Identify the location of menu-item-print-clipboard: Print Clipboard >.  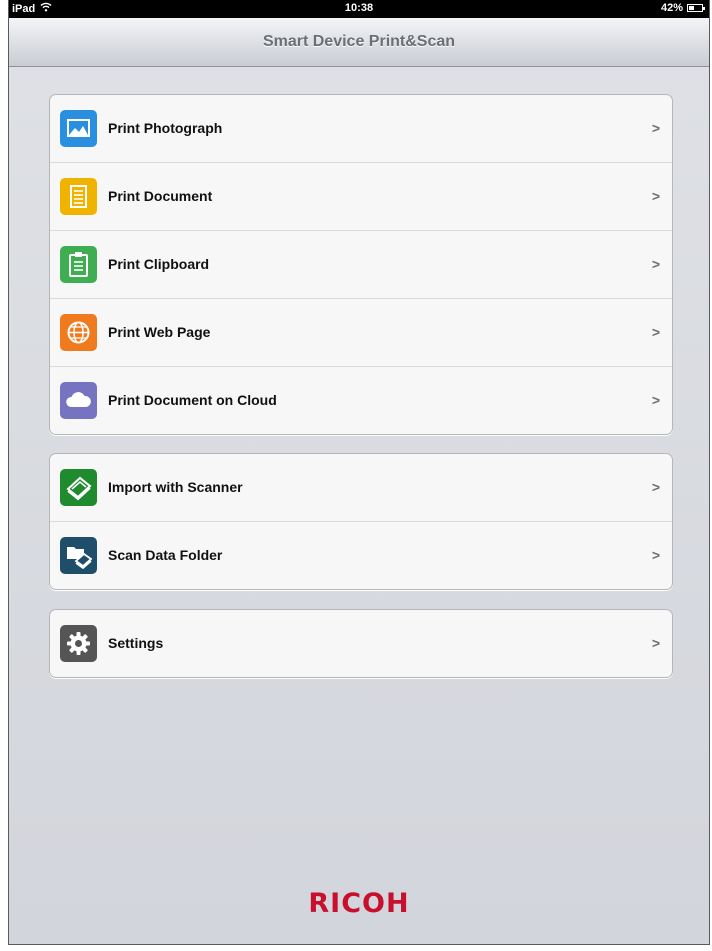
(361, 265).